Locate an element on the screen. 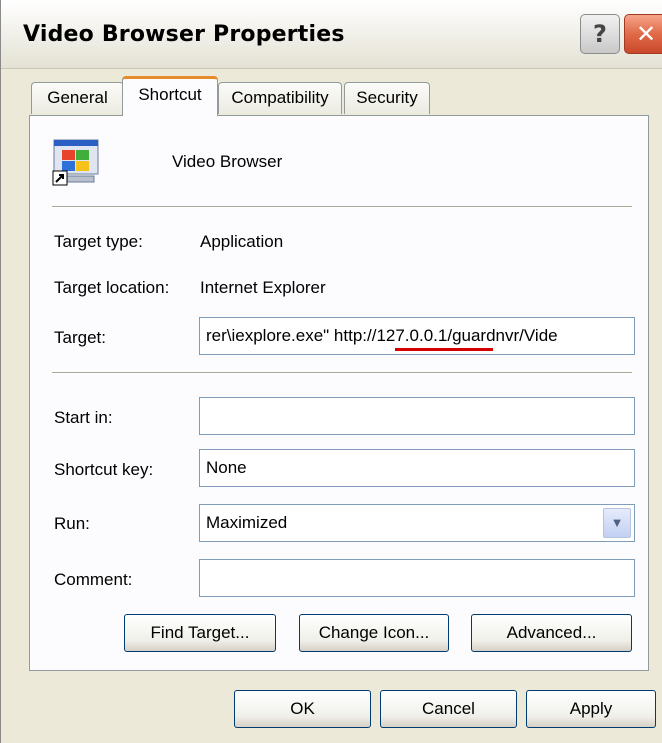 The height and width of the screenshot is (743, 662). target-location-label: Target location: is located at coordinates (112, 287).